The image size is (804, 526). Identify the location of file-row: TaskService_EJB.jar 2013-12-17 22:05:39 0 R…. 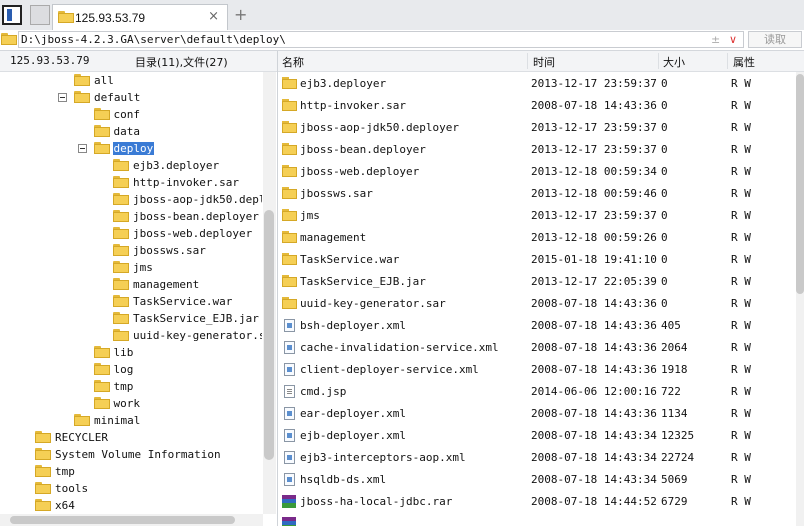
(537, 281).